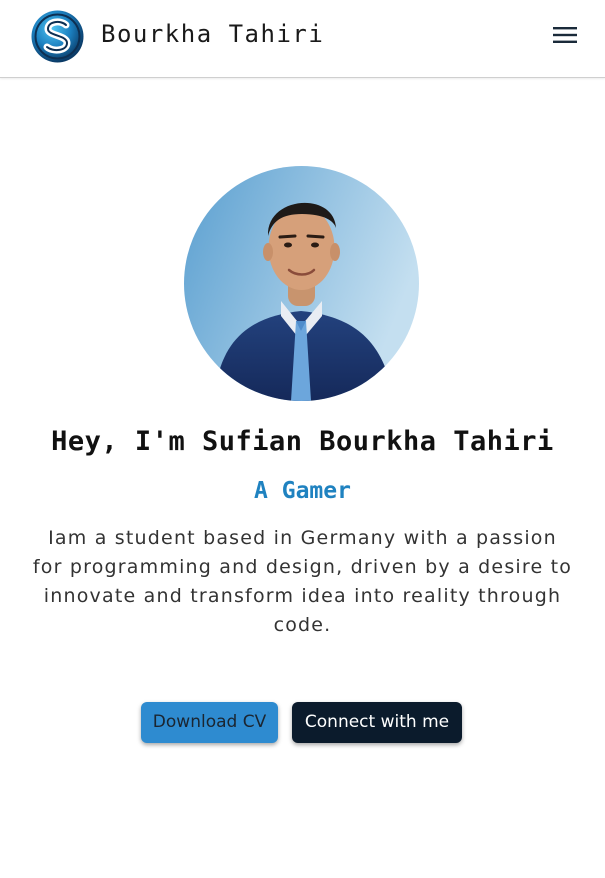 This screenshot has height=878, width=605. Describe the element at coordinates (209, 722) in the screenshot. I see `download-cv-button: Download CV` at that location.